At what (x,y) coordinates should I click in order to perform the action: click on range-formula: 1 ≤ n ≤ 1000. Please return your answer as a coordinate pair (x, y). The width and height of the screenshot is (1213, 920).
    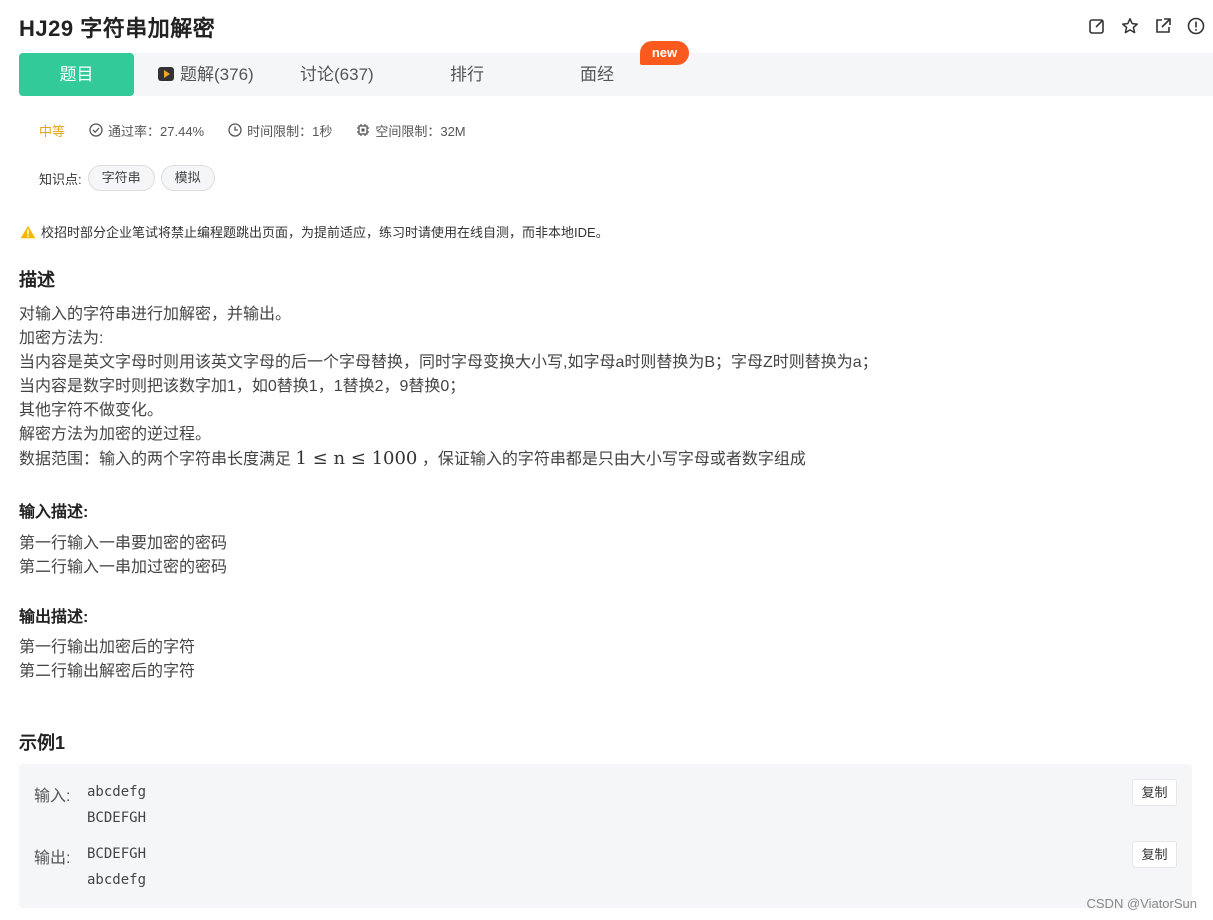
    Looking at the image, I should click on (356, 458).